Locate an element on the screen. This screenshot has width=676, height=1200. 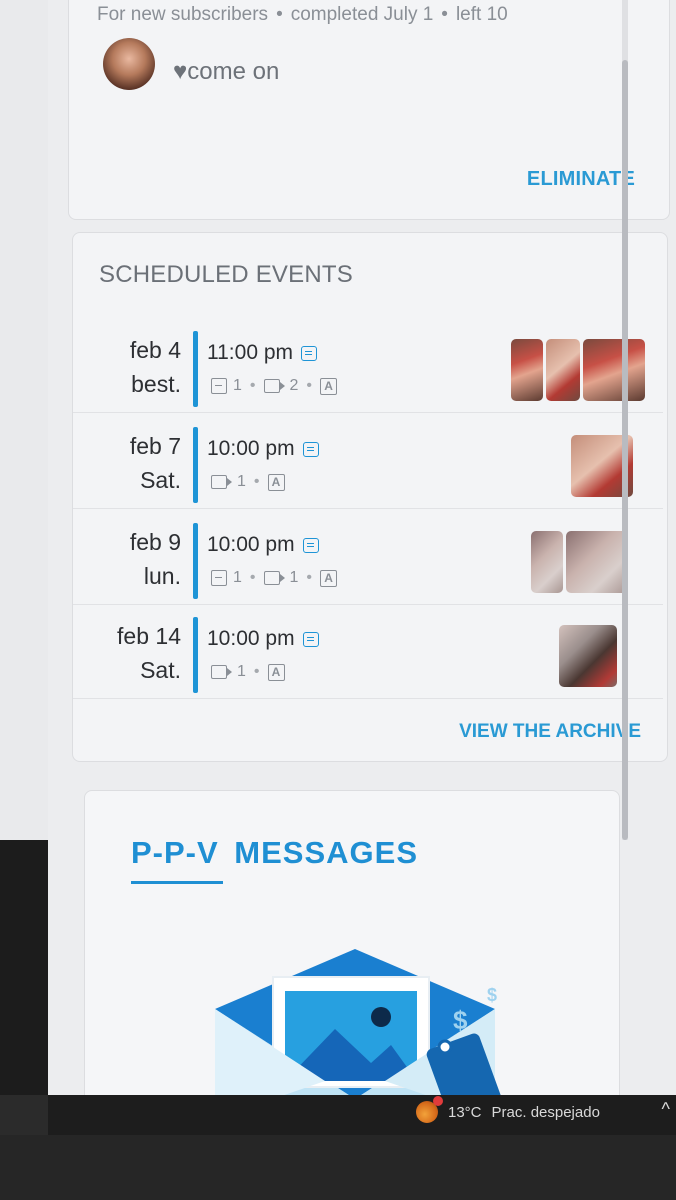
event-row: feb 14 Sat. 10:00 pm 1 • A is located at coordinates (368, 655).